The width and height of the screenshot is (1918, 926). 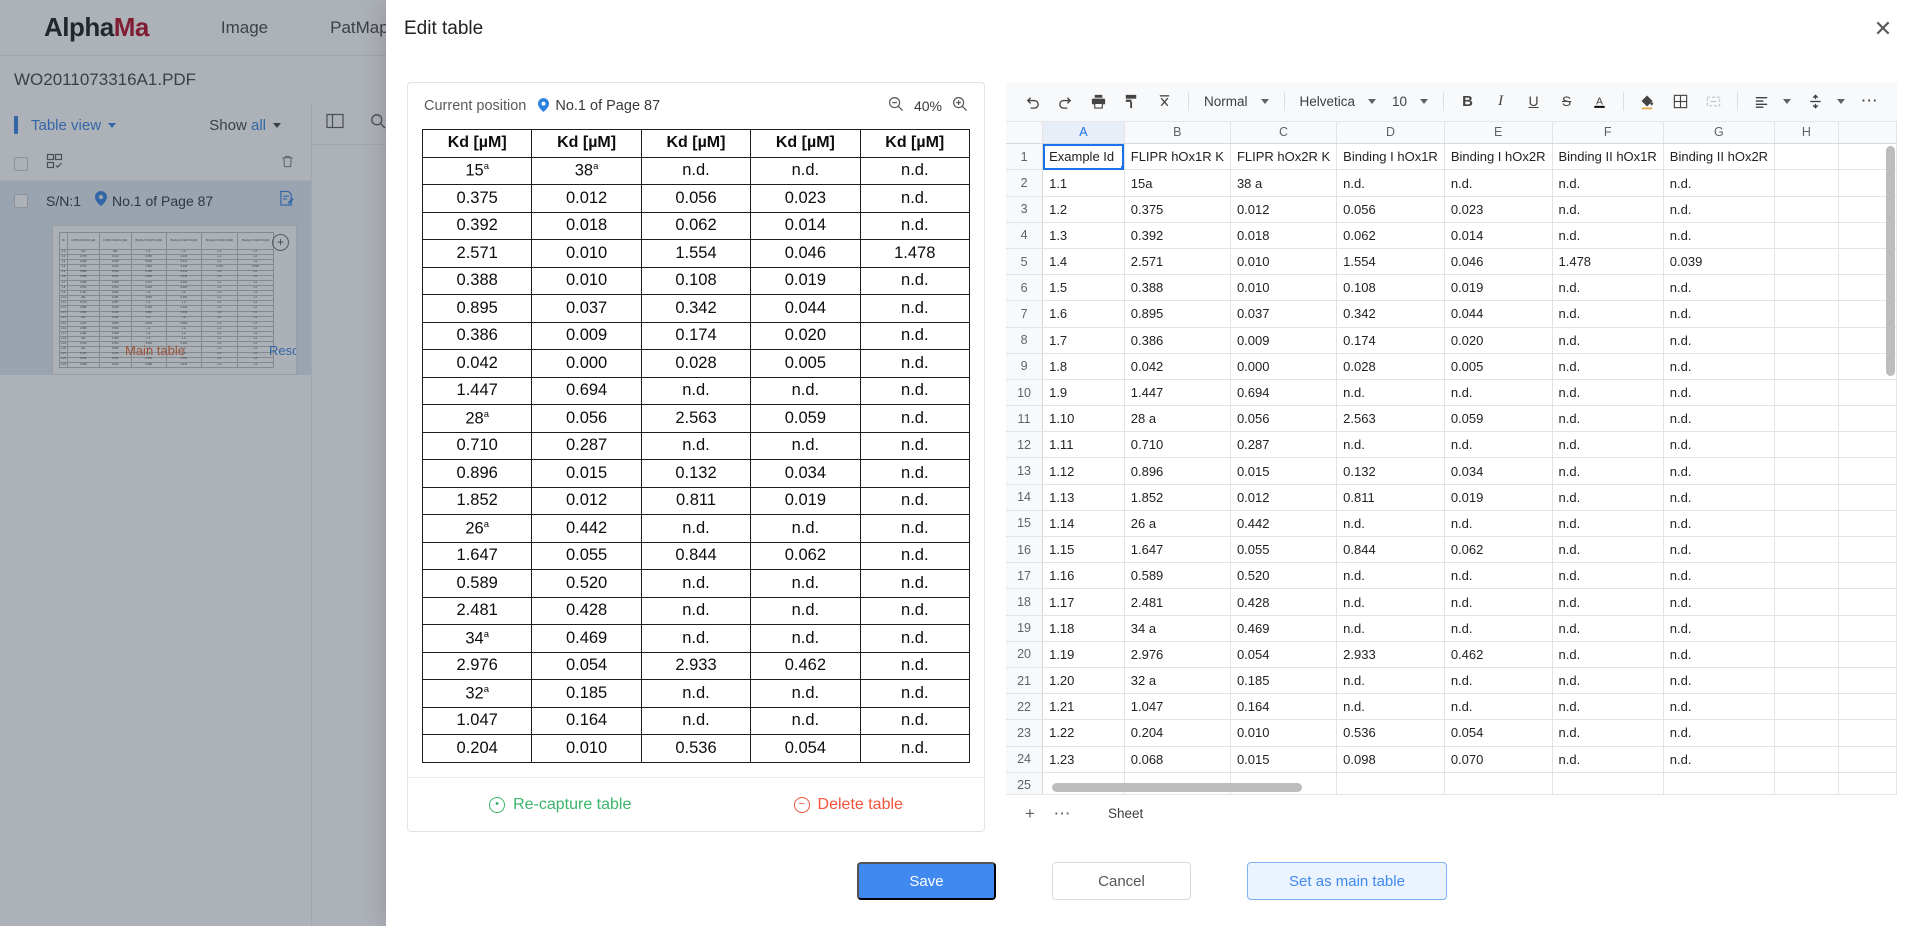 What do you see at coordinates (1177, 759) in the screenshot?
I see `cell-b24: 0.068` at bounding box center [1177, 759].